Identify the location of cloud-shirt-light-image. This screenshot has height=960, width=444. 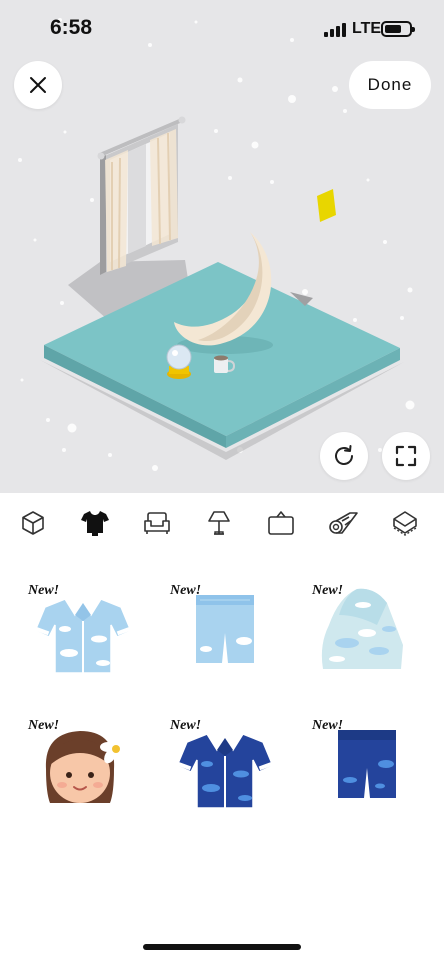
(83, 636).